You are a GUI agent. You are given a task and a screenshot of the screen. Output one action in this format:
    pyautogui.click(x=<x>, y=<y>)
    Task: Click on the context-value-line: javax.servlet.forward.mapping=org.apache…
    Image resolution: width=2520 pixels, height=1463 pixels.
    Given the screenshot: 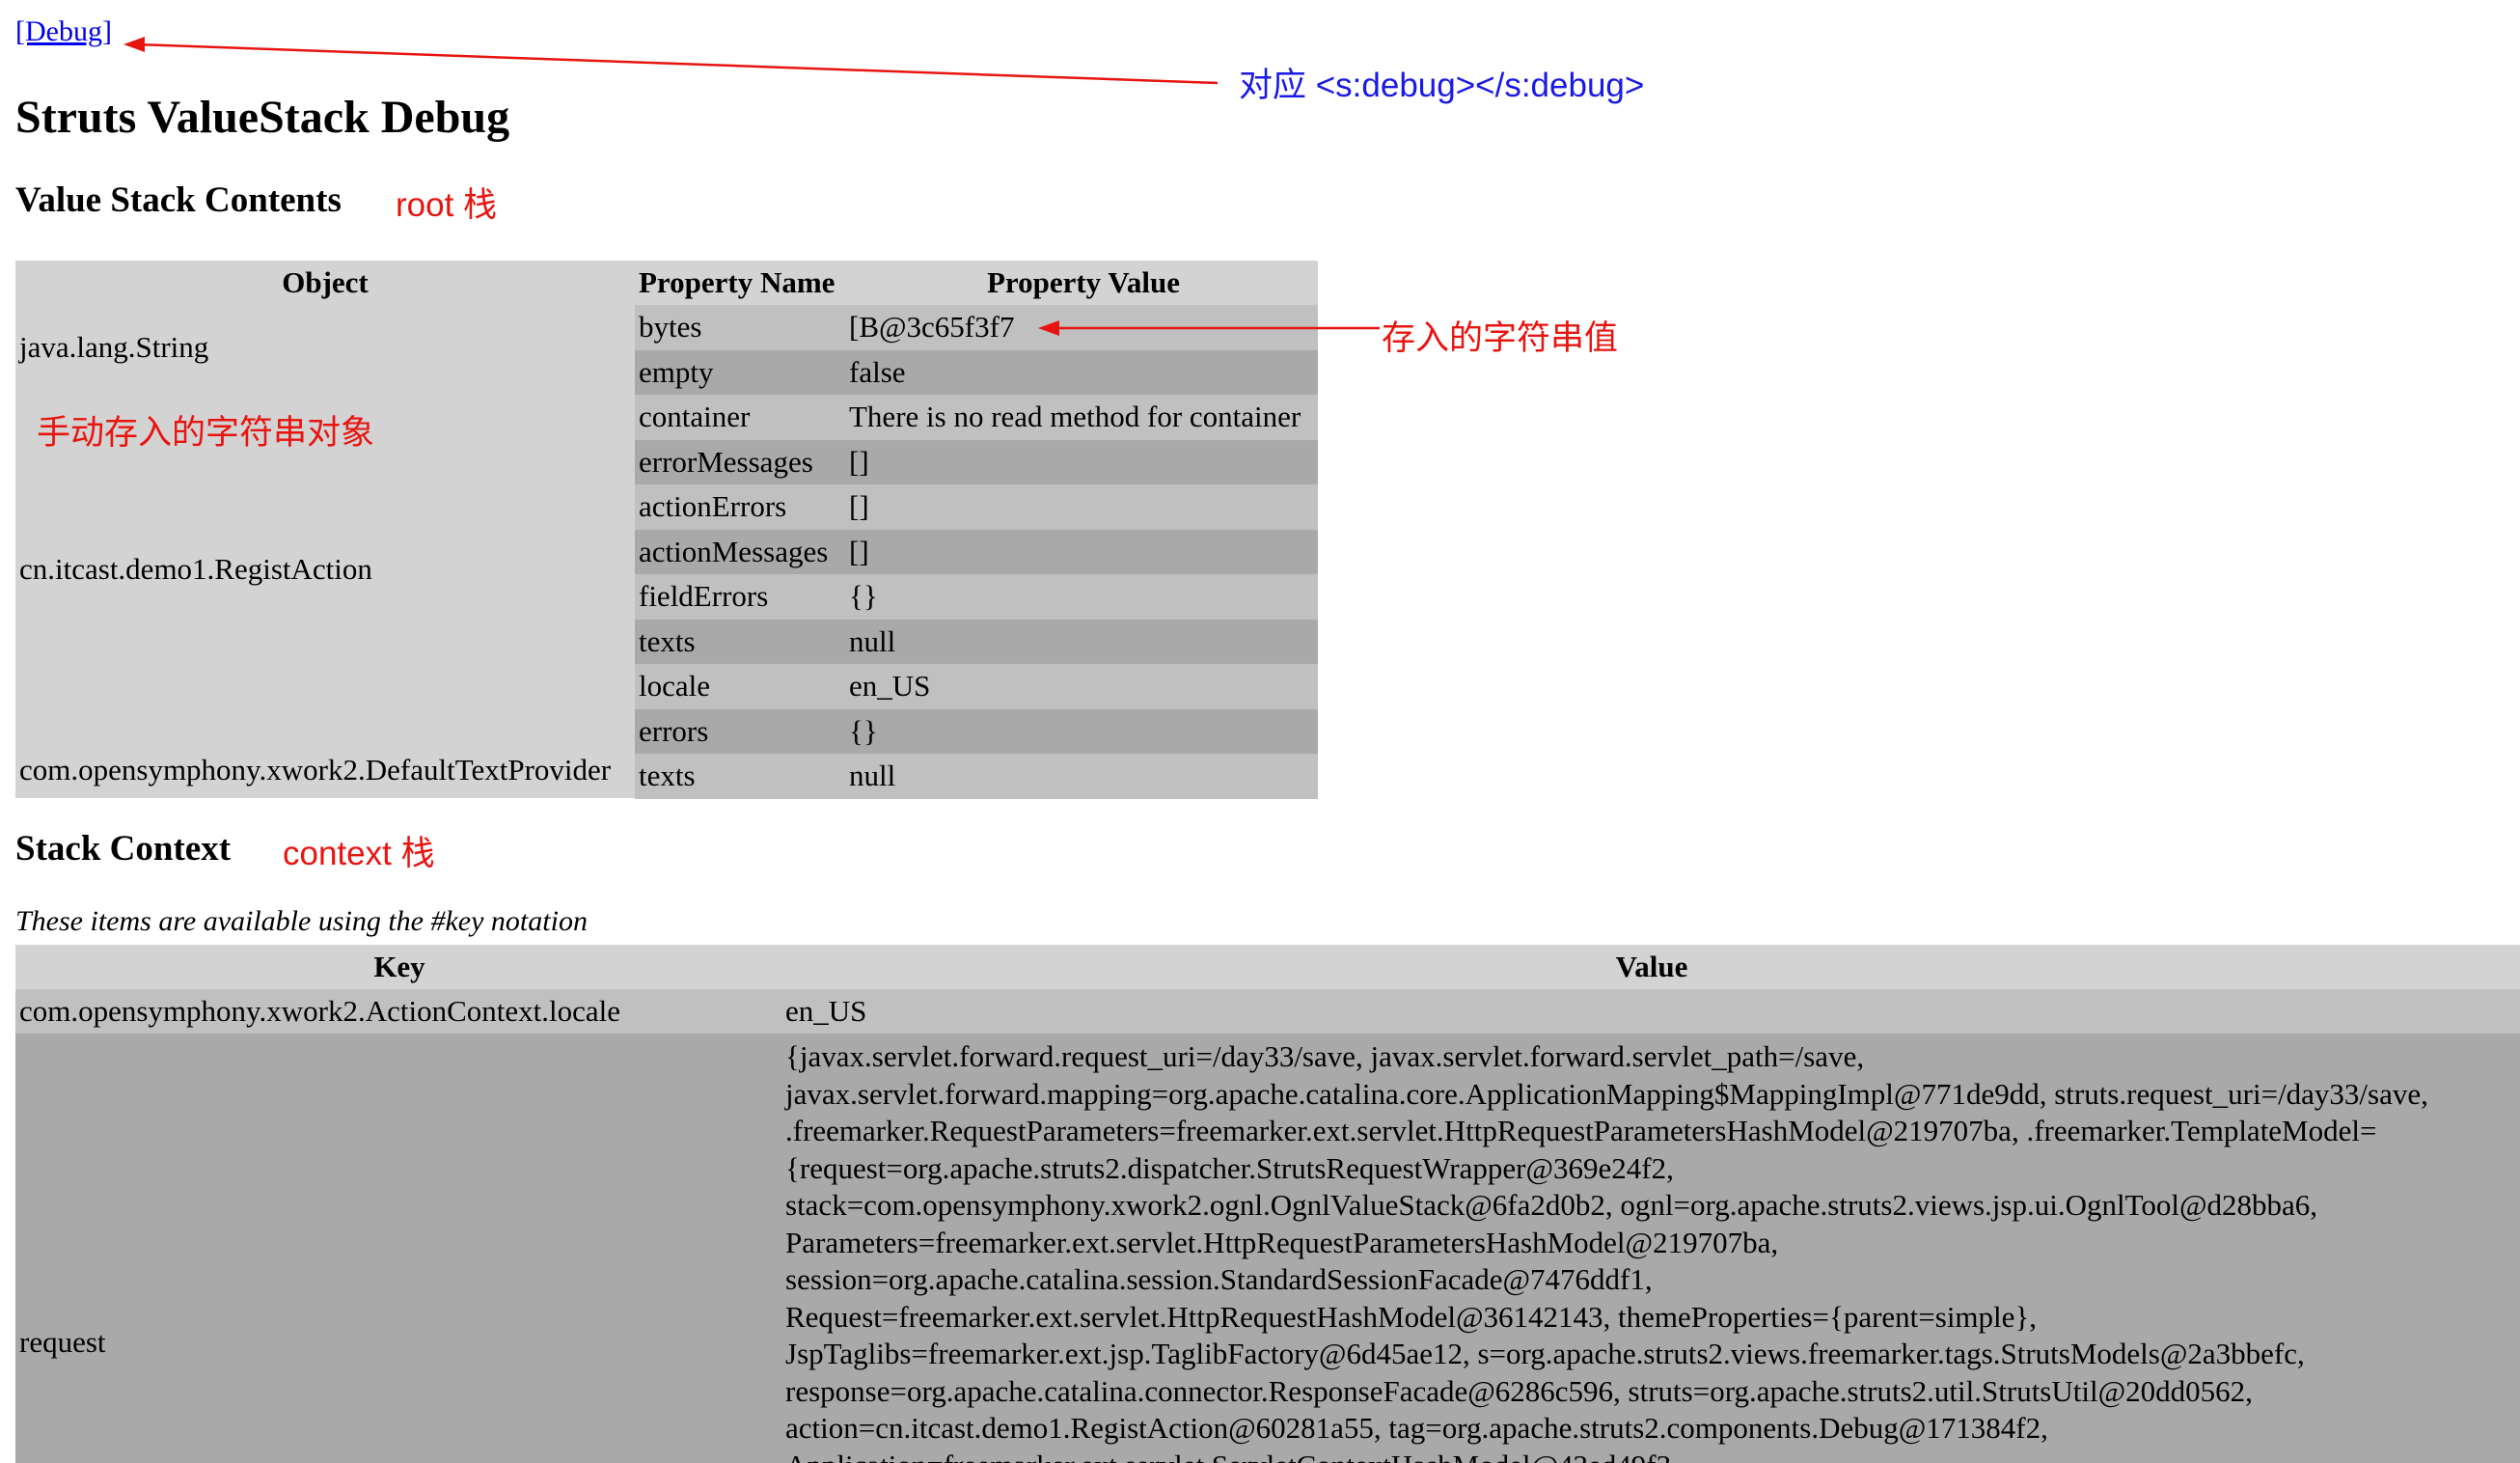 What is the action you would take?
    pyautogui.click(x=1607, y=1093)
    